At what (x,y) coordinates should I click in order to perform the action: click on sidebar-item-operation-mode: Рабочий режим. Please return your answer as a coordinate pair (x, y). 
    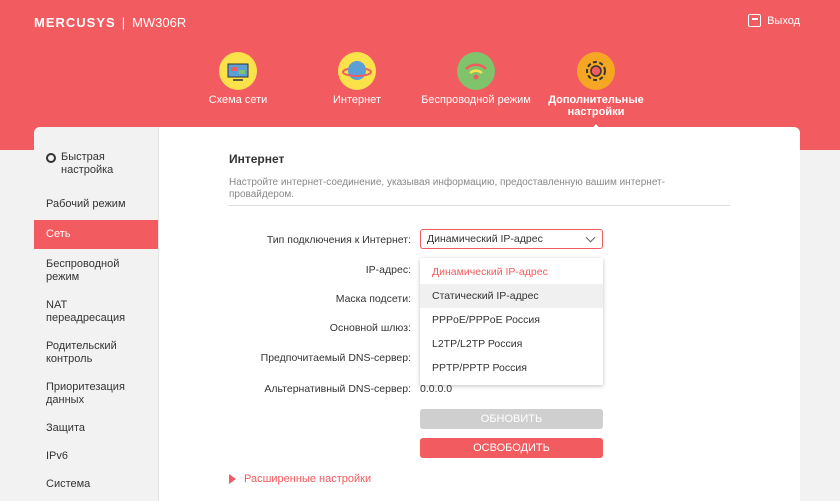
    Looking at the image, I should click on (96, 204).